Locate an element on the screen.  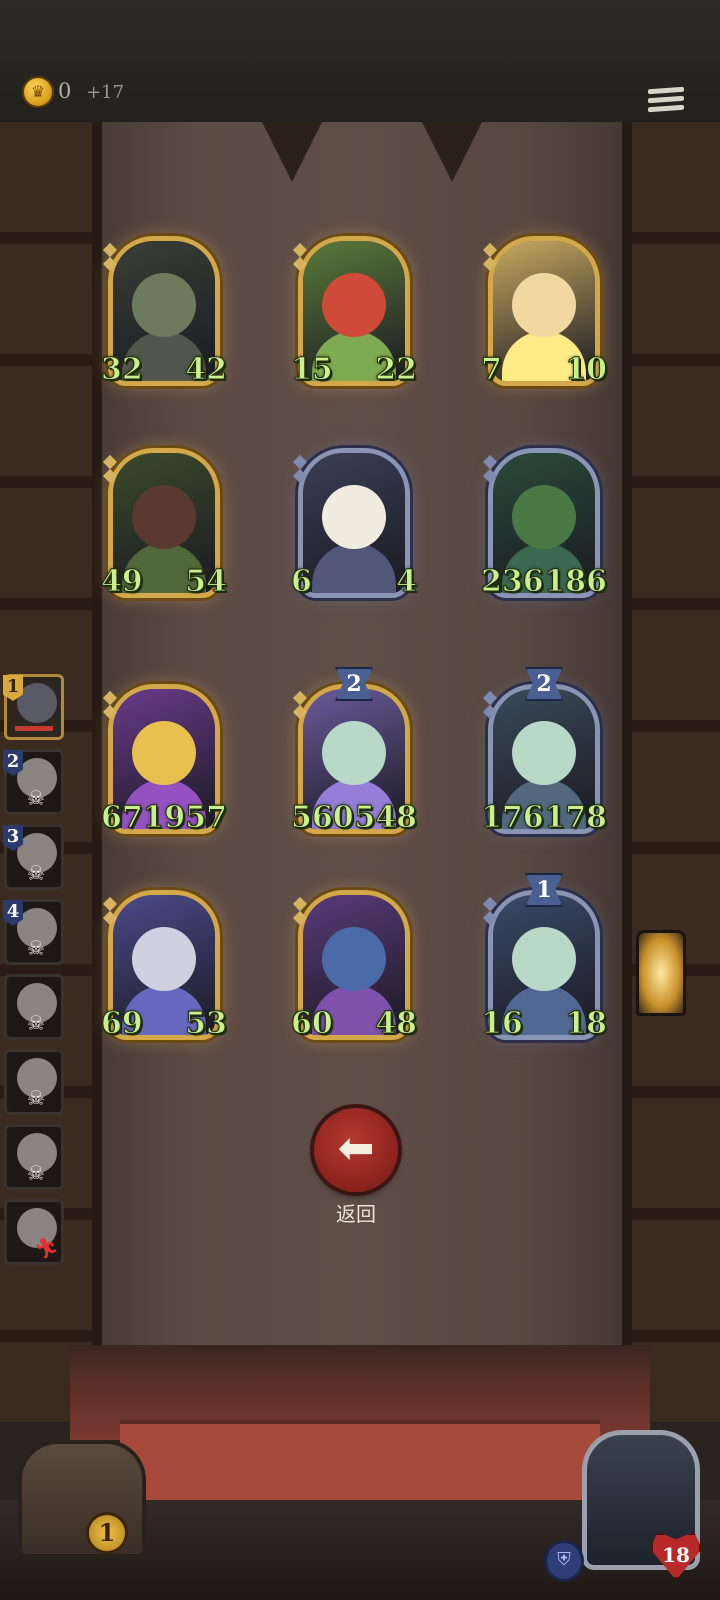
card-health: 4 is located at coordinates (407, 582).